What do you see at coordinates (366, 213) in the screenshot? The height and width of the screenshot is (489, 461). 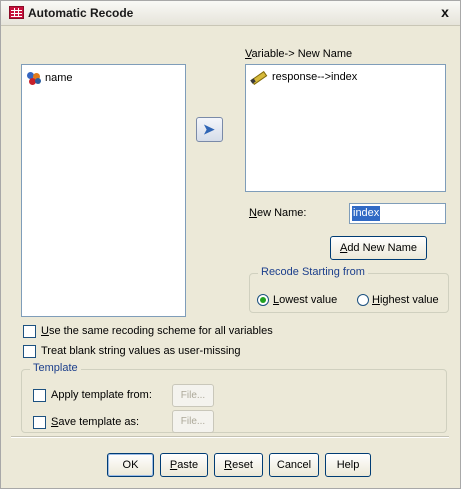 I see `new-name-value: index` at bounding box center [366, 213].